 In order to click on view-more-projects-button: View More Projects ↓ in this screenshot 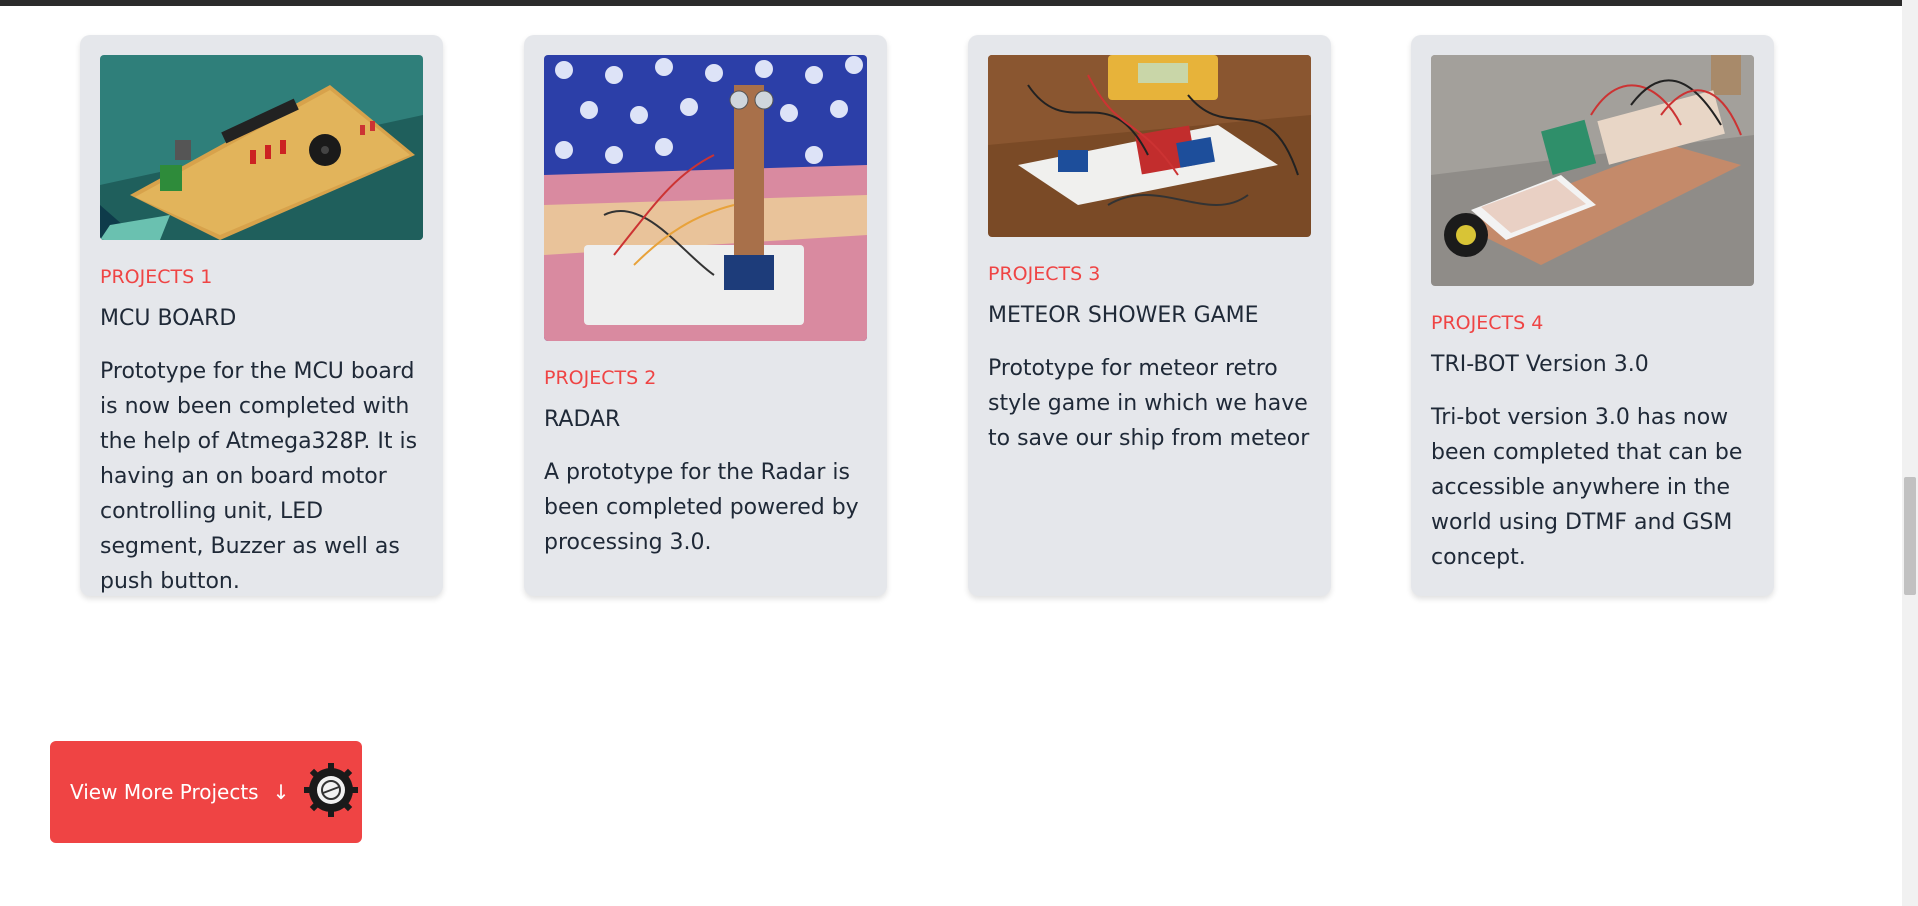, I will do `click(206, 792)`.